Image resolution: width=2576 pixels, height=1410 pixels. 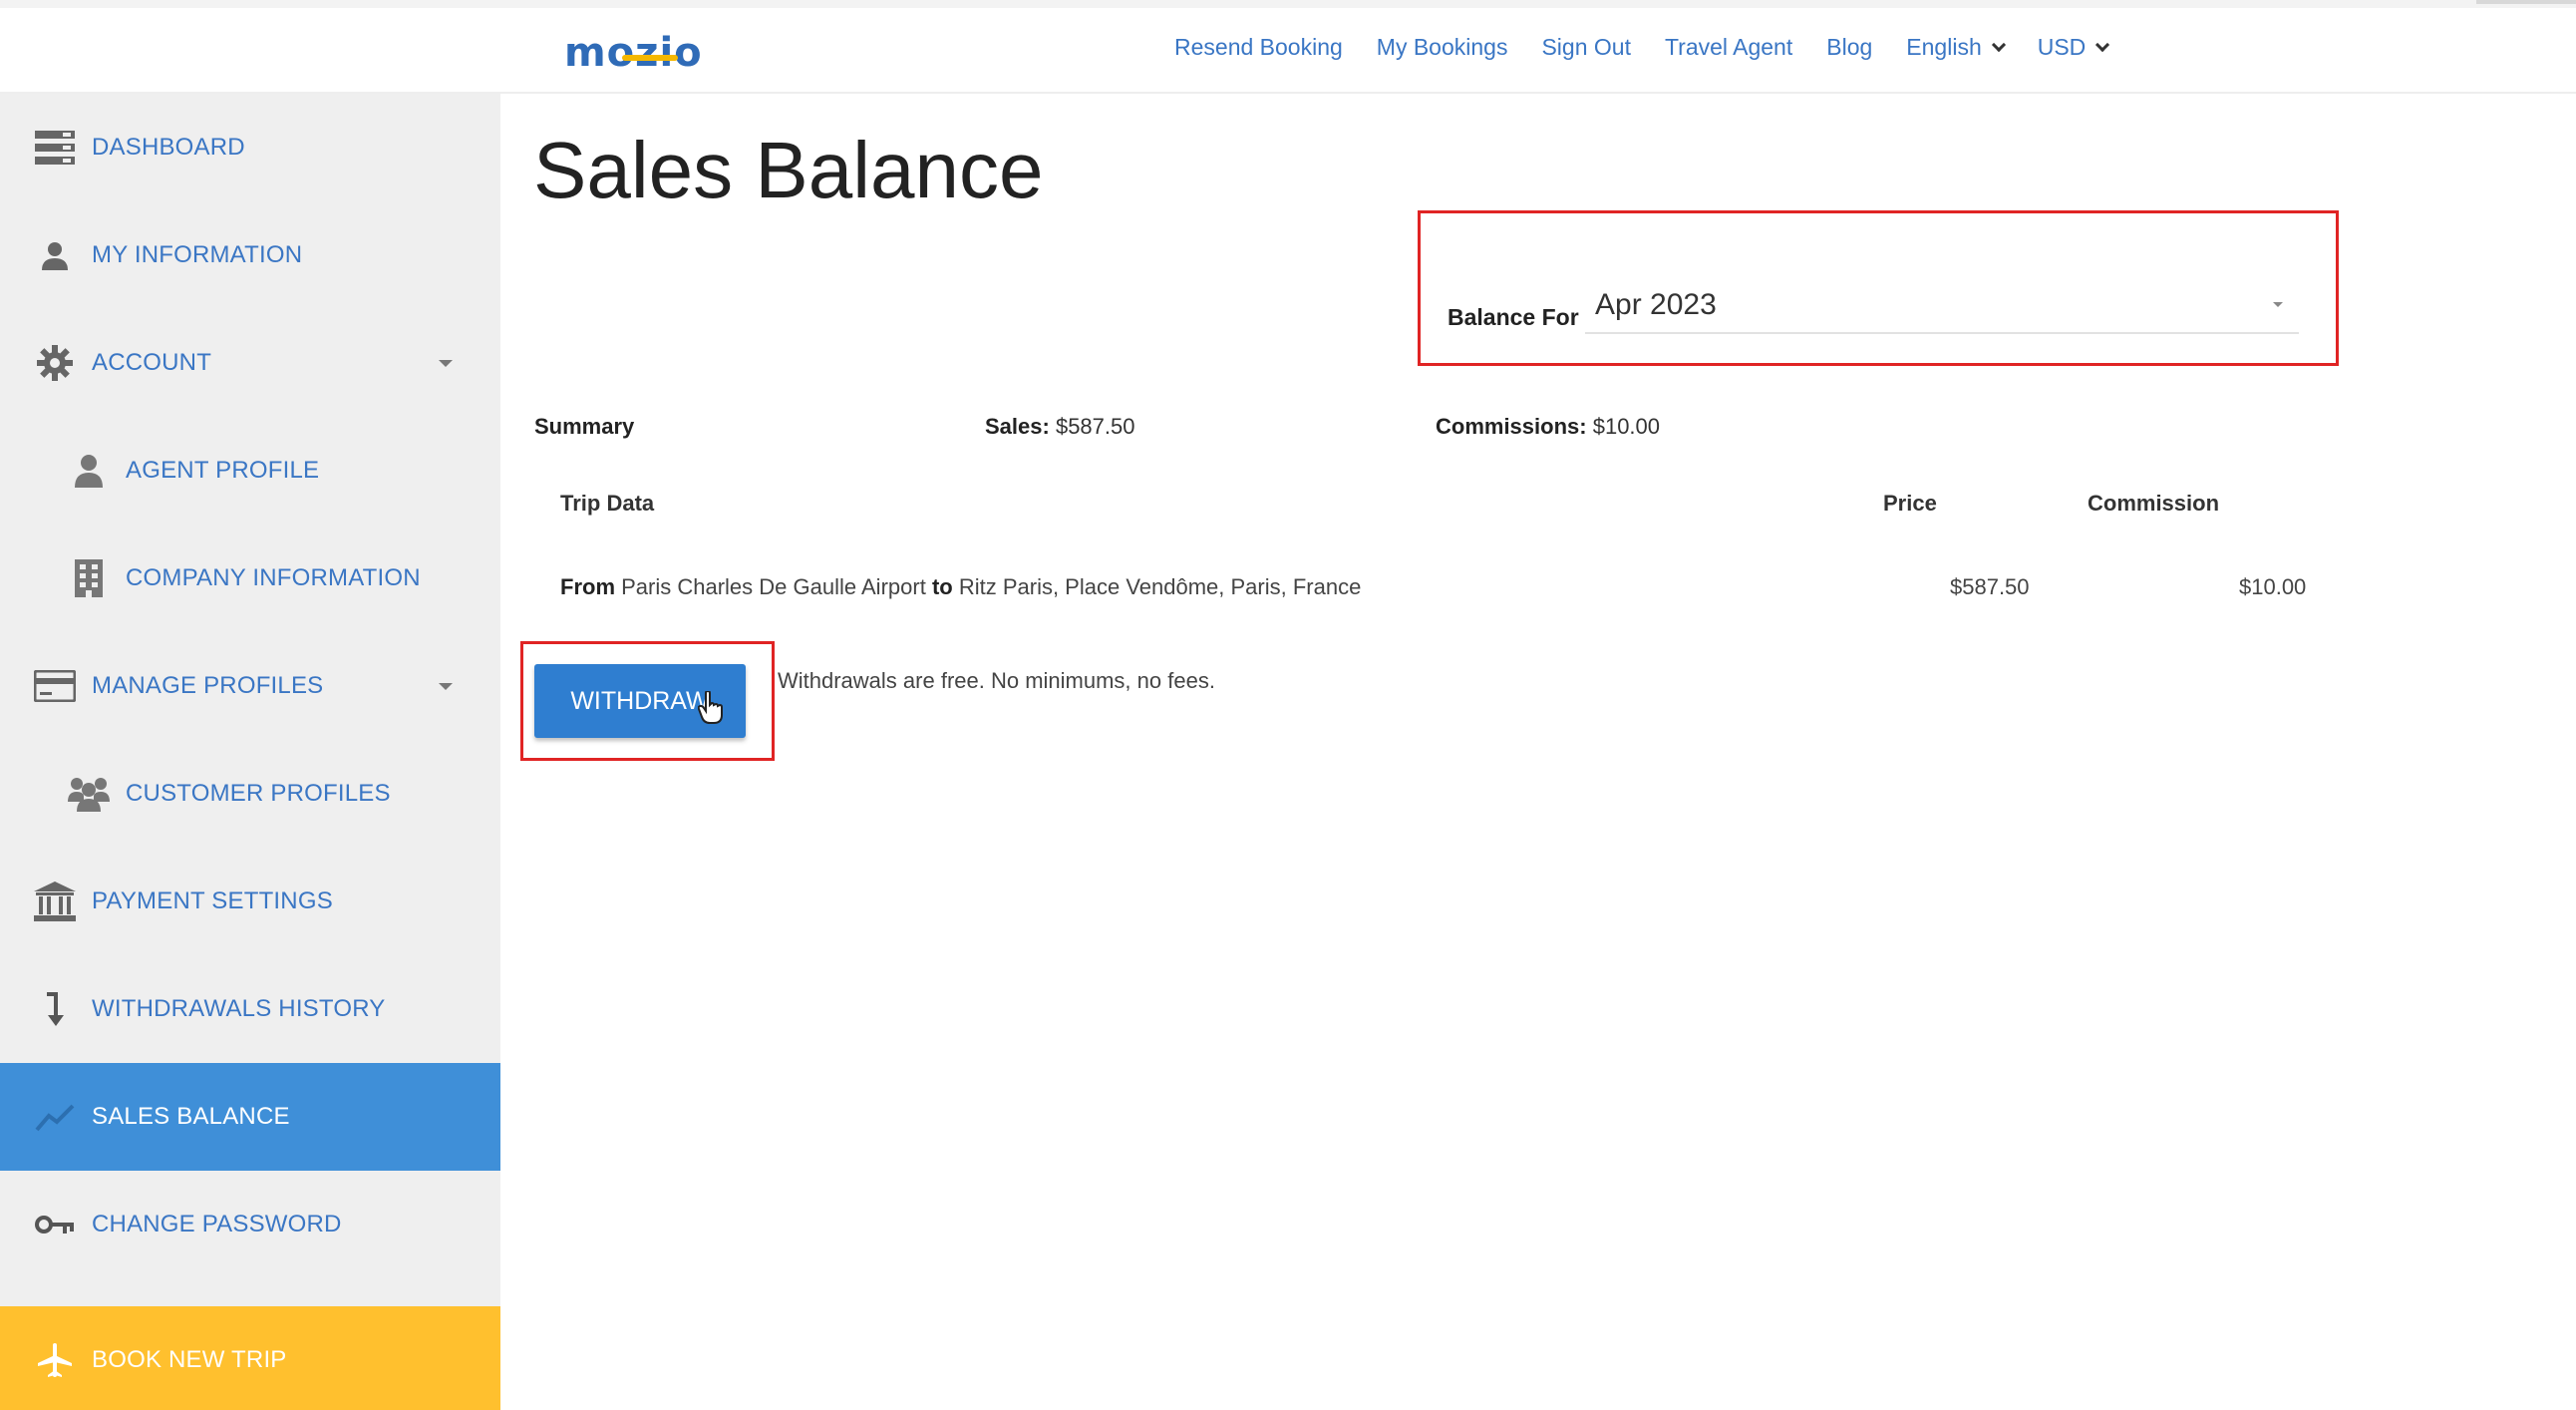 What do you see at coordinates (650, 58) in the screenshot?
I see `logo-accent-bar` at bounding box center [650, 58].